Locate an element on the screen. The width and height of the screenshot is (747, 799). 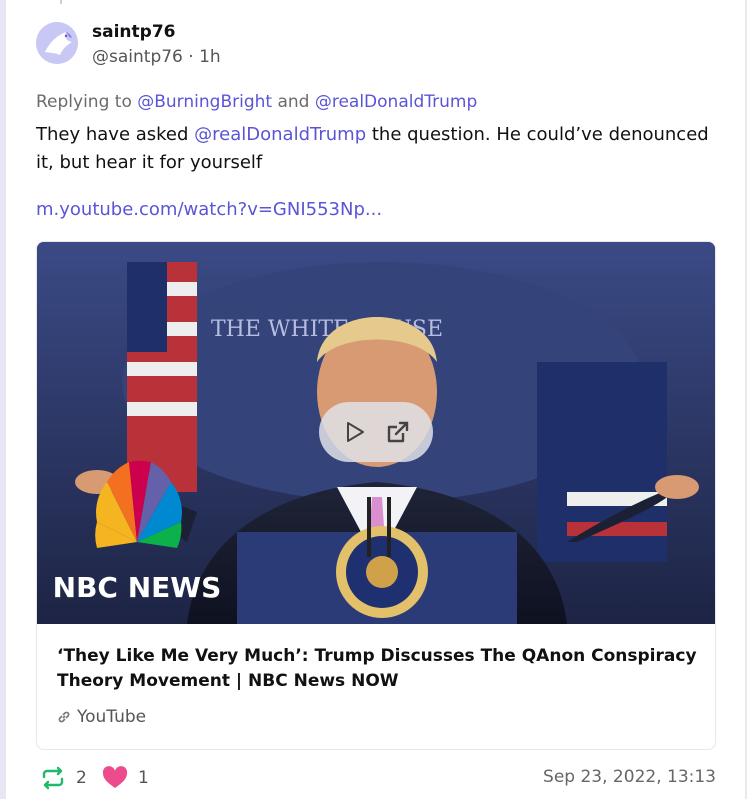
heart-icon is located at coordinates (115, 777).